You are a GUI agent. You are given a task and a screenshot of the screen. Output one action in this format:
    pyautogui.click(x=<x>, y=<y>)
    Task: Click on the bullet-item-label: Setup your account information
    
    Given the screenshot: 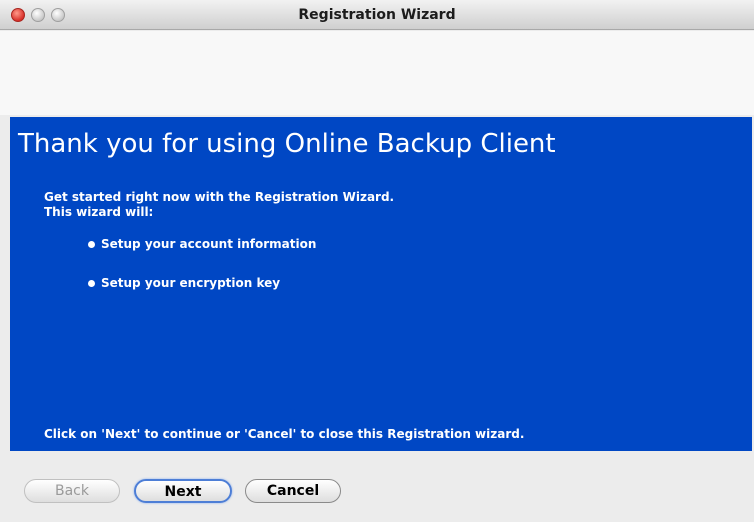 What is the action you would take?
    pyautogui.click(x=209, y=244)
    